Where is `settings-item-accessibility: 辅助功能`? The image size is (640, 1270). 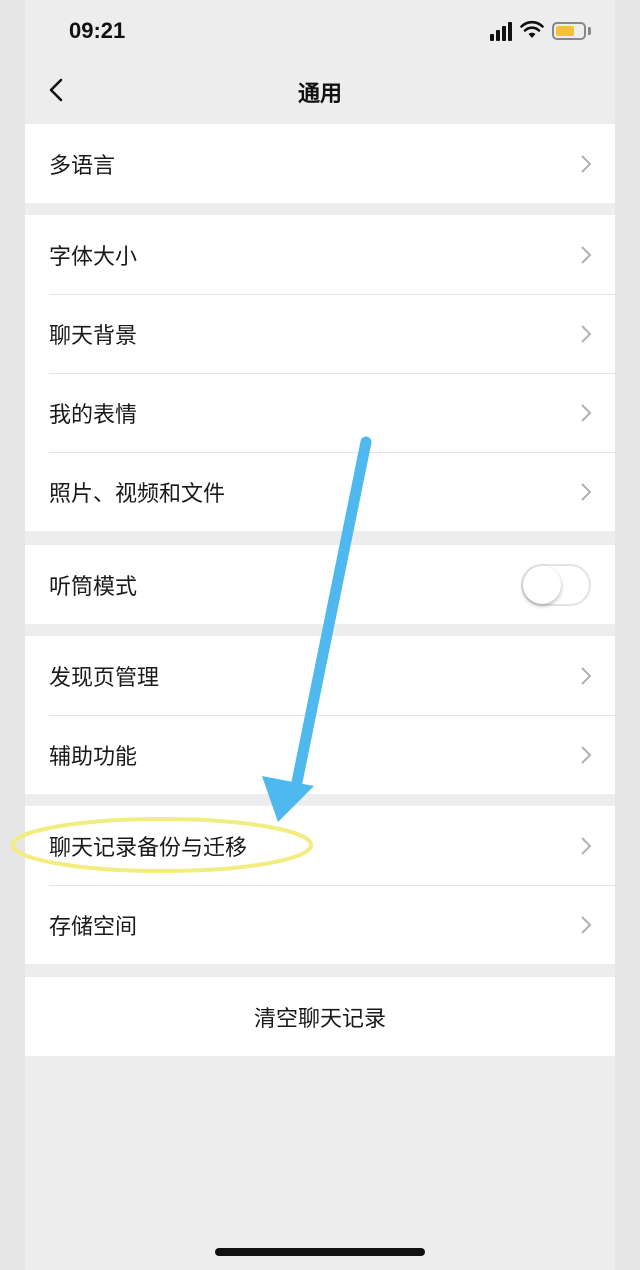
settings-item-accessibility: 辅助功能 is located at coordinates (320, 754).